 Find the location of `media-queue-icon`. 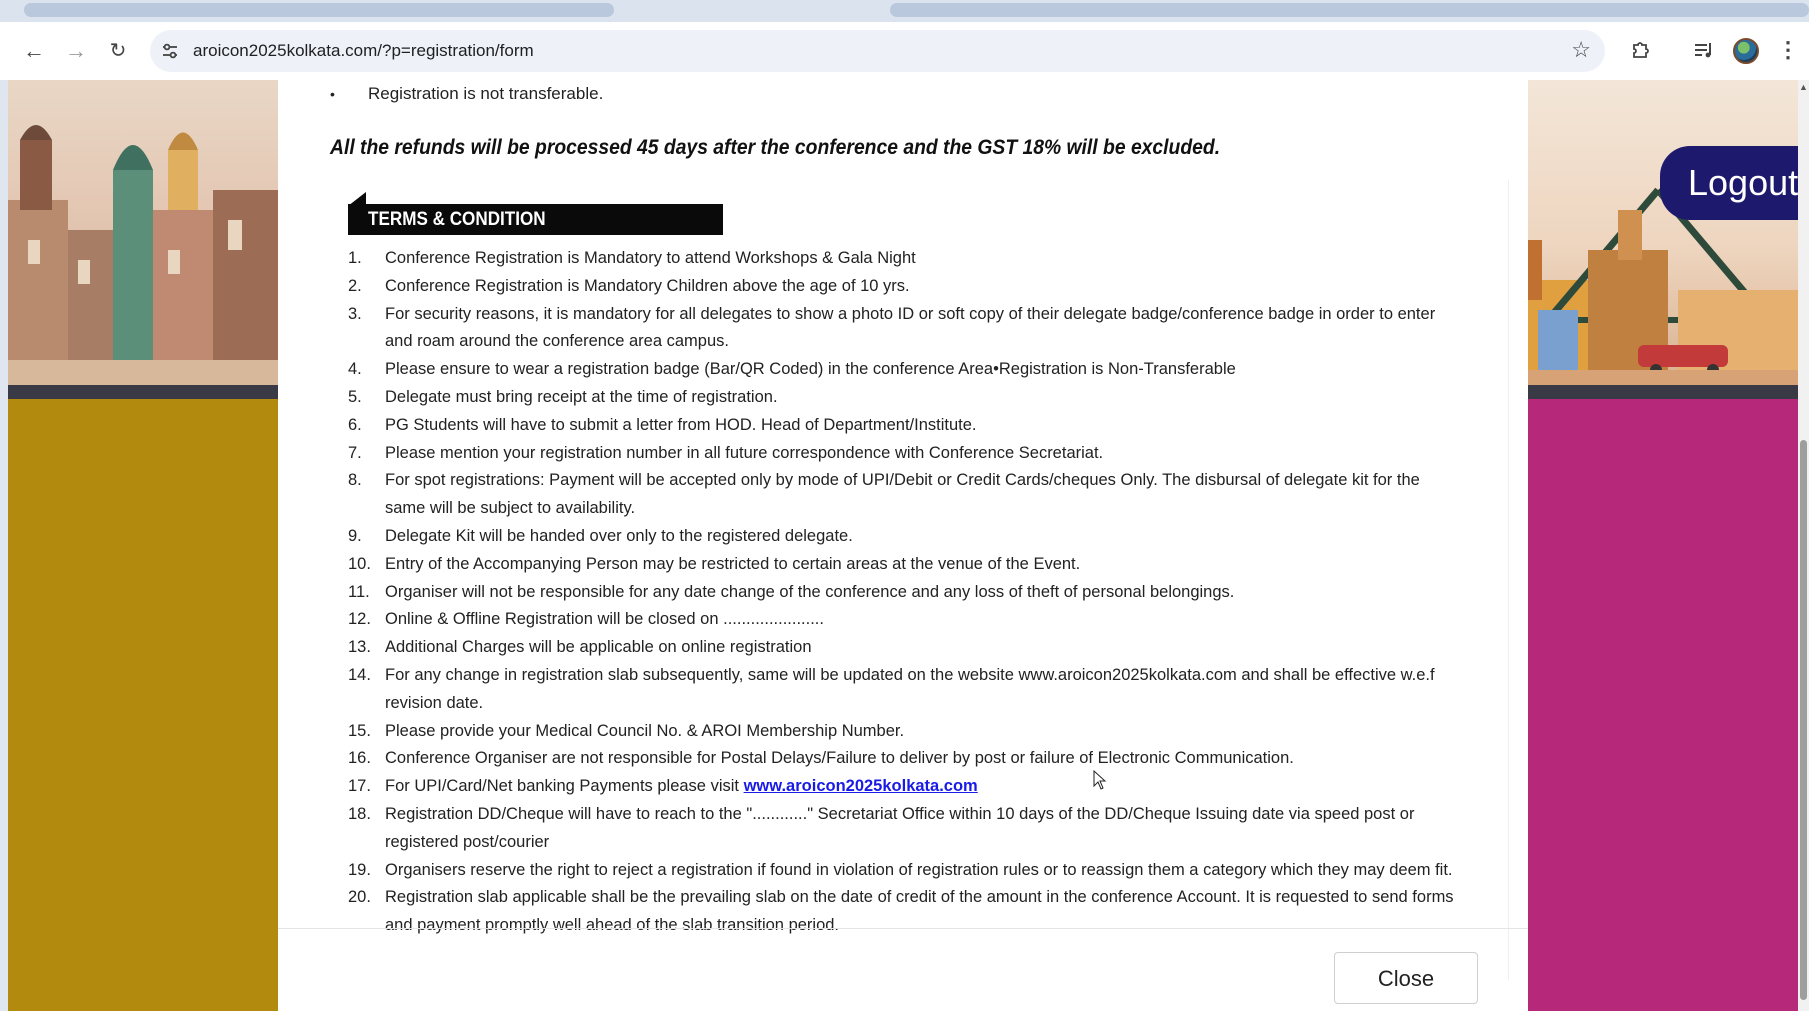

media-queue-icon is located at coordinates (1704, 50).